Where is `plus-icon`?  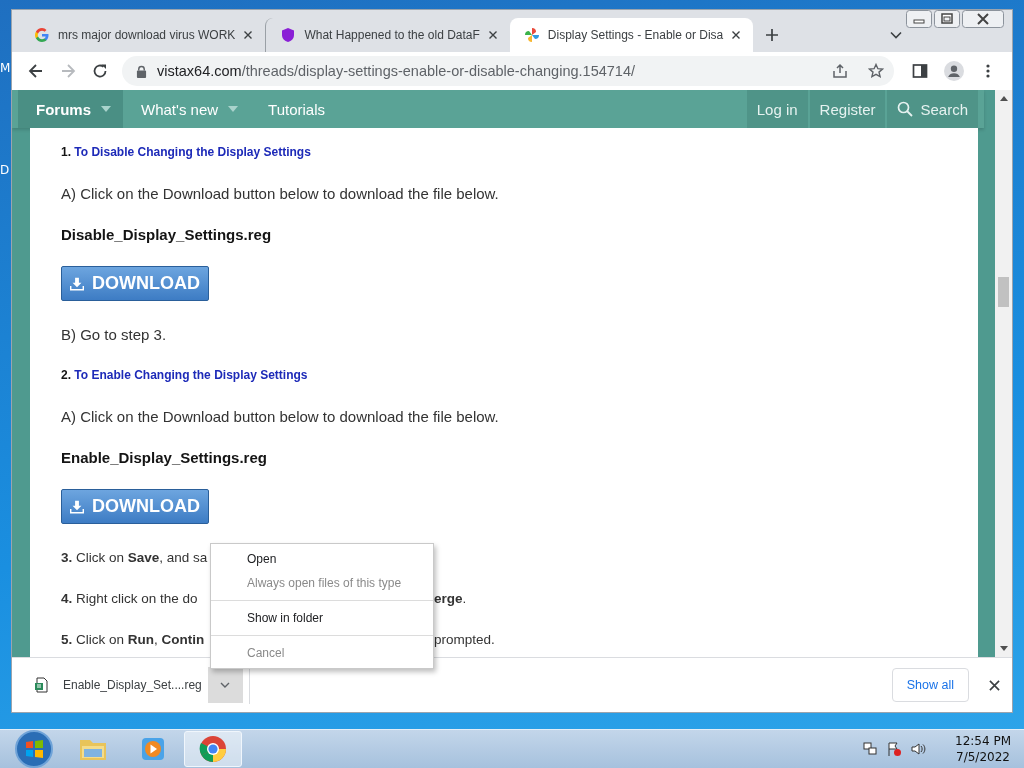 plus-icon is located at coordinates (772, 35).